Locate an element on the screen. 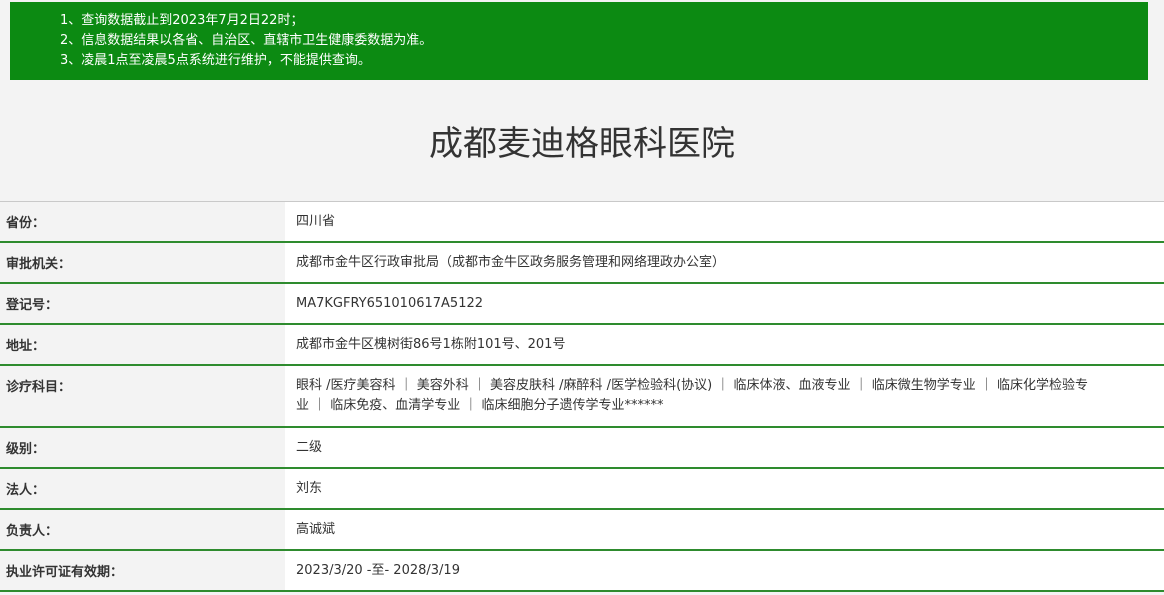 The height and width of the screenshot is (595, 1164). row-value: MA7KGFRY651010617A5122 is located at coordinates (724, 303).